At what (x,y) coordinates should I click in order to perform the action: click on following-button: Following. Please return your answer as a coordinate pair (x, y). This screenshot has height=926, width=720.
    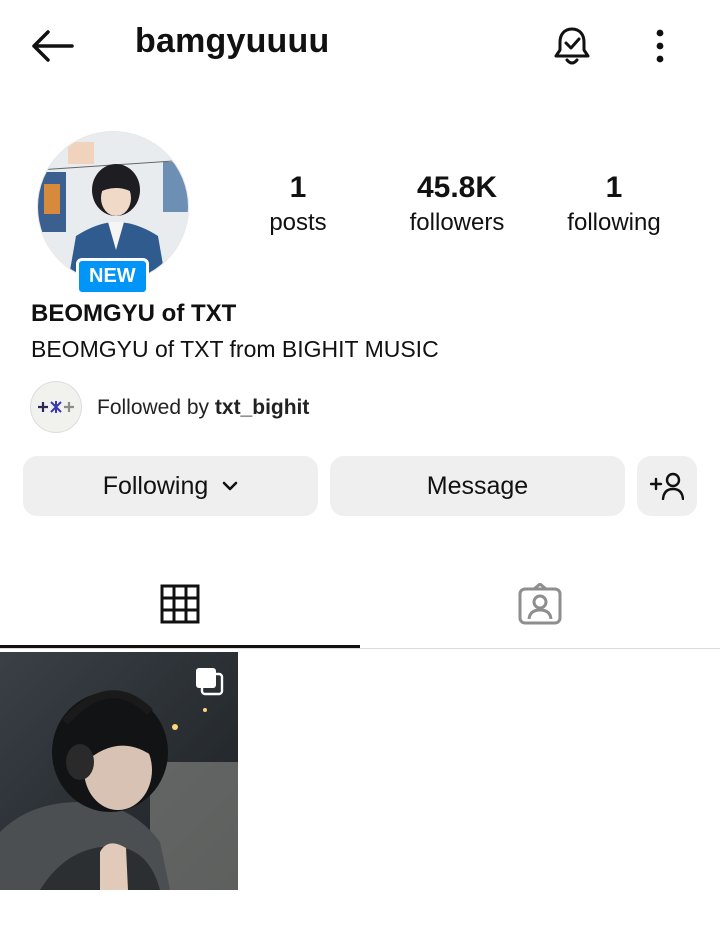
    Looking at the image, I should click on (170, 486).